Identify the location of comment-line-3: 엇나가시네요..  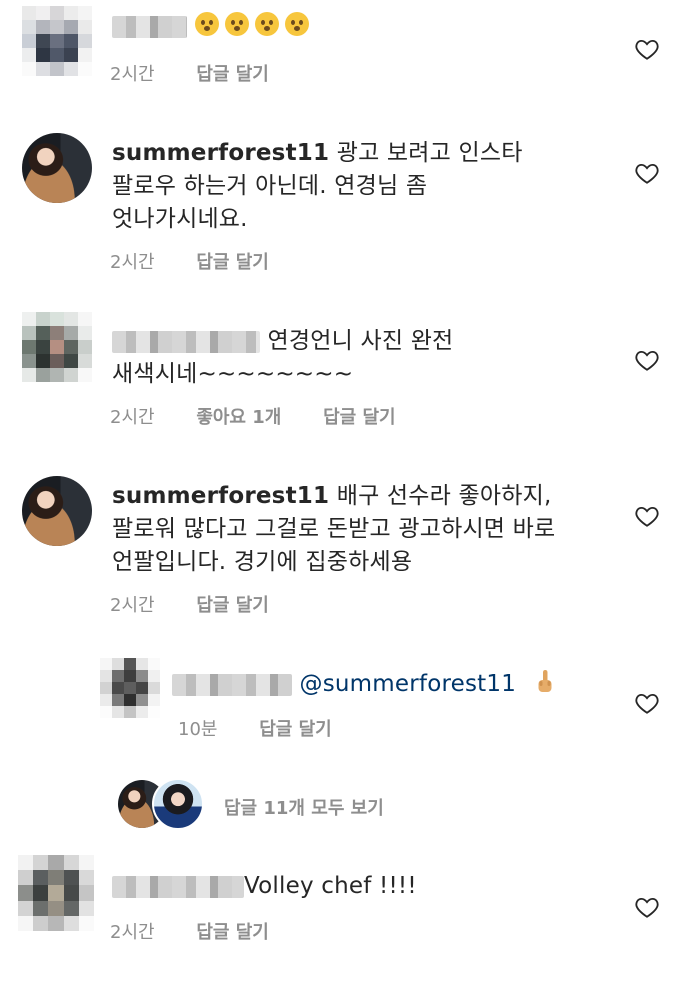
(180, 219).